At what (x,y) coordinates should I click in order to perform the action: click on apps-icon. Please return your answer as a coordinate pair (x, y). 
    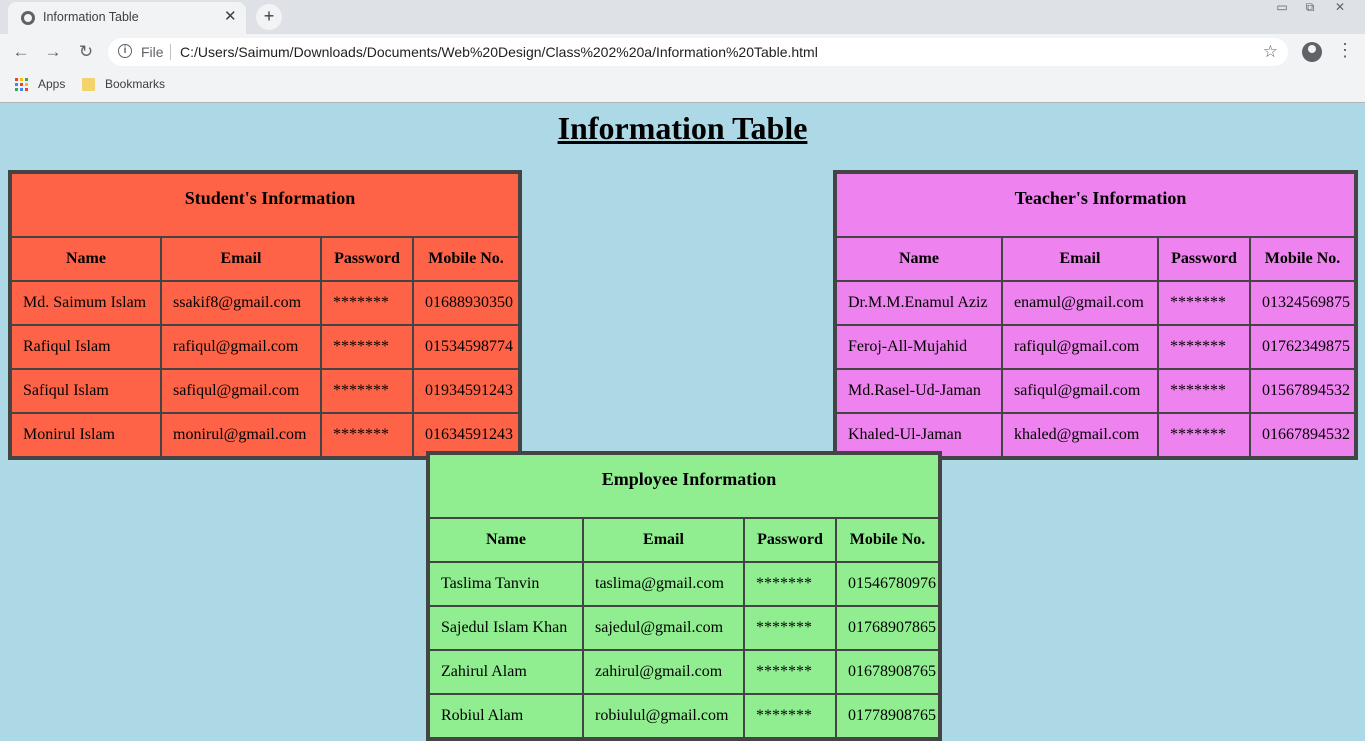
    Looking at the image, I should click on (21, 84).